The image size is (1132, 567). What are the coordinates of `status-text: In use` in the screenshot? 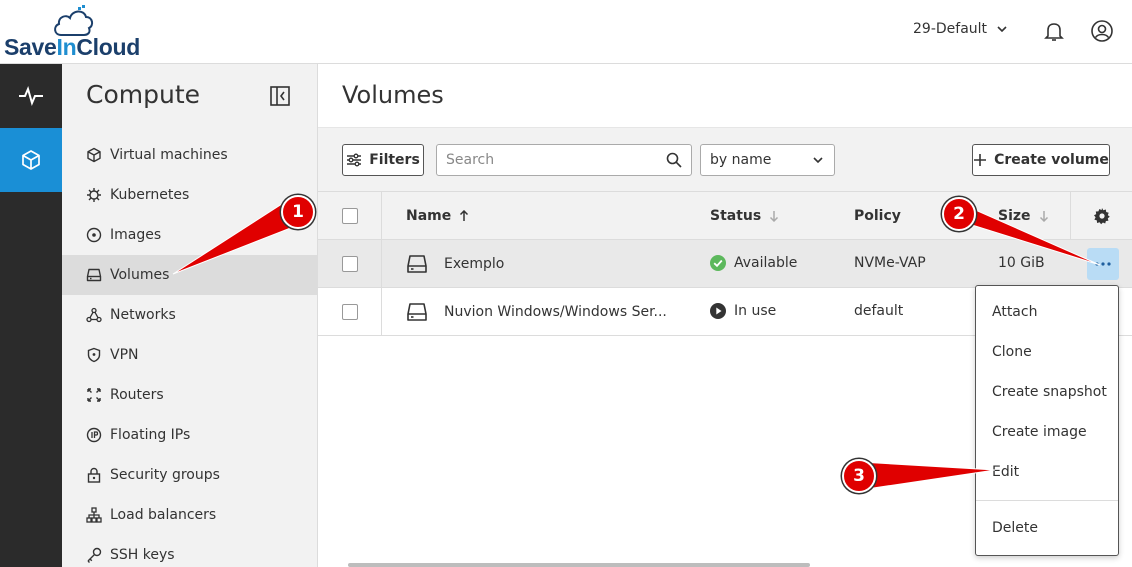 It's located at (755, 311).